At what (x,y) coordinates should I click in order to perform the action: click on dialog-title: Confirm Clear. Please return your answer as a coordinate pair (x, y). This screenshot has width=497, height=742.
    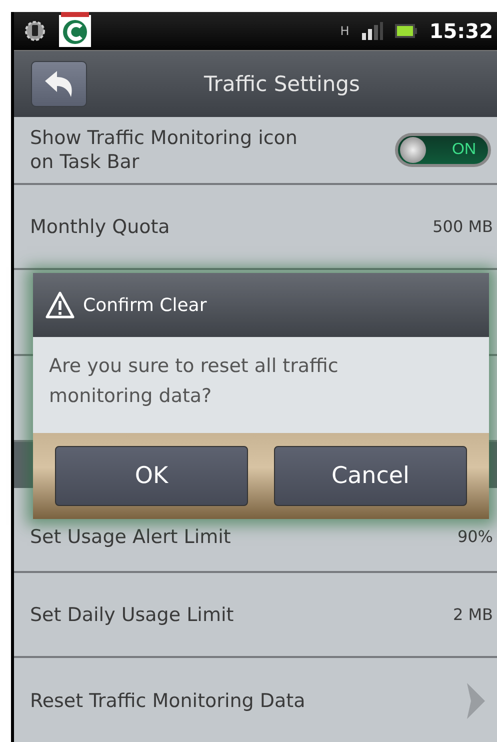
    Looking at the image, I should click on (145, 305).